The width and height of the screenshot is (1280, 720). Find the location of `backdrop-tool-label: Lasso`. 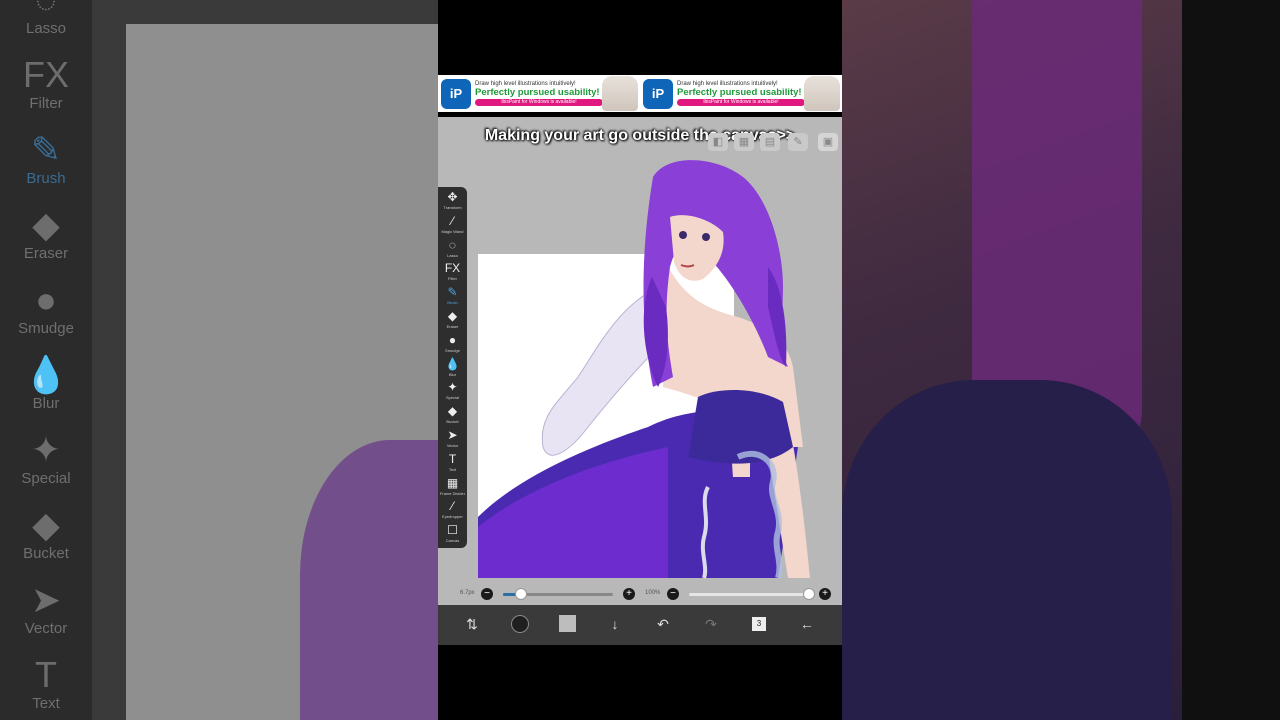

backdrop-tool-label: Lasso is located at coordinates (46, 28).